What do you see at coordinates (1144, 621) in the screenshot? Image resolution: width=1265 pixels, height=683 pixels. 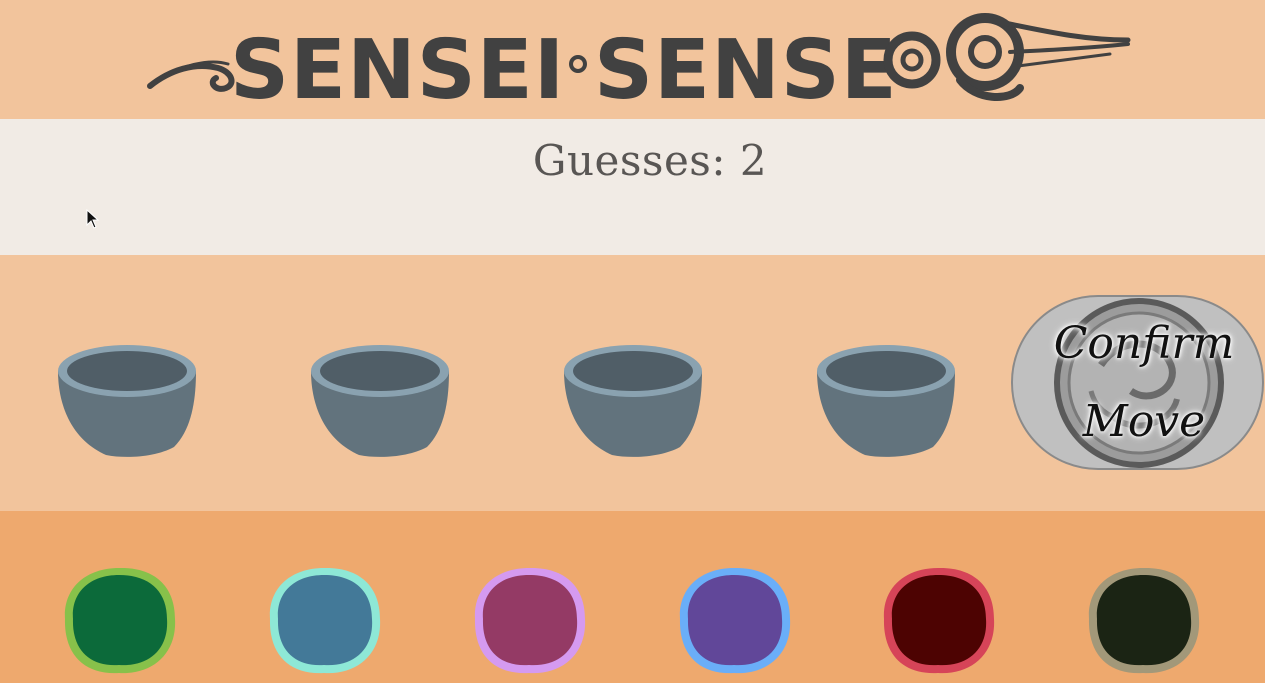 I see `black-pebble` at bounding box center [1144, 621].